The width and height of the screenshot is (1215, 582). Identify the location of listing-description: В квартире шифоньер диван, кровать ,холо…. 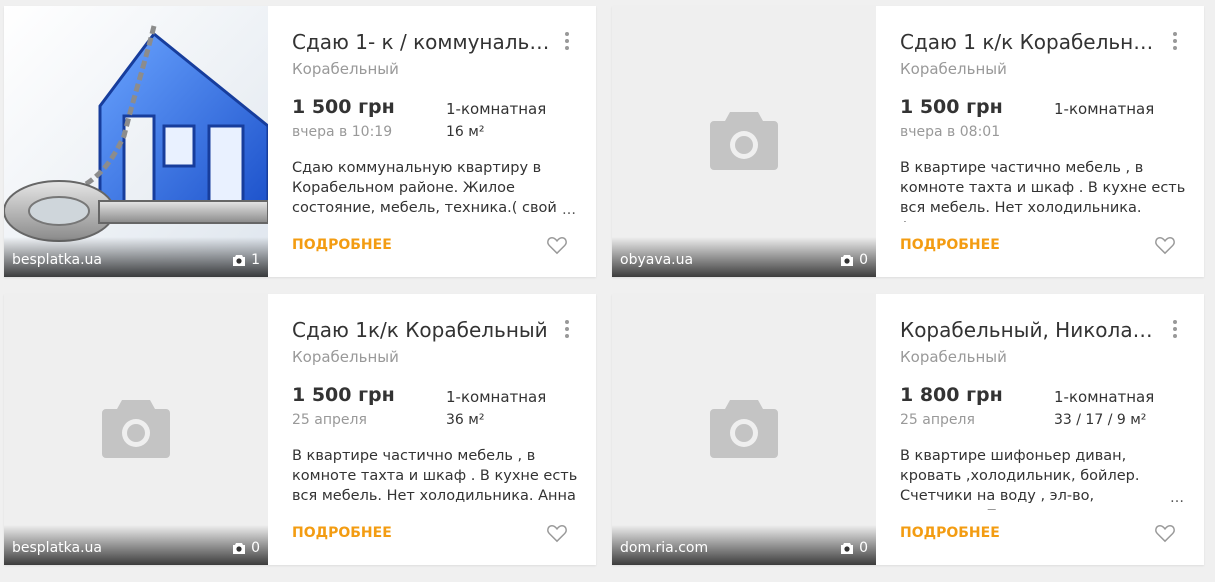
(1020, 479).